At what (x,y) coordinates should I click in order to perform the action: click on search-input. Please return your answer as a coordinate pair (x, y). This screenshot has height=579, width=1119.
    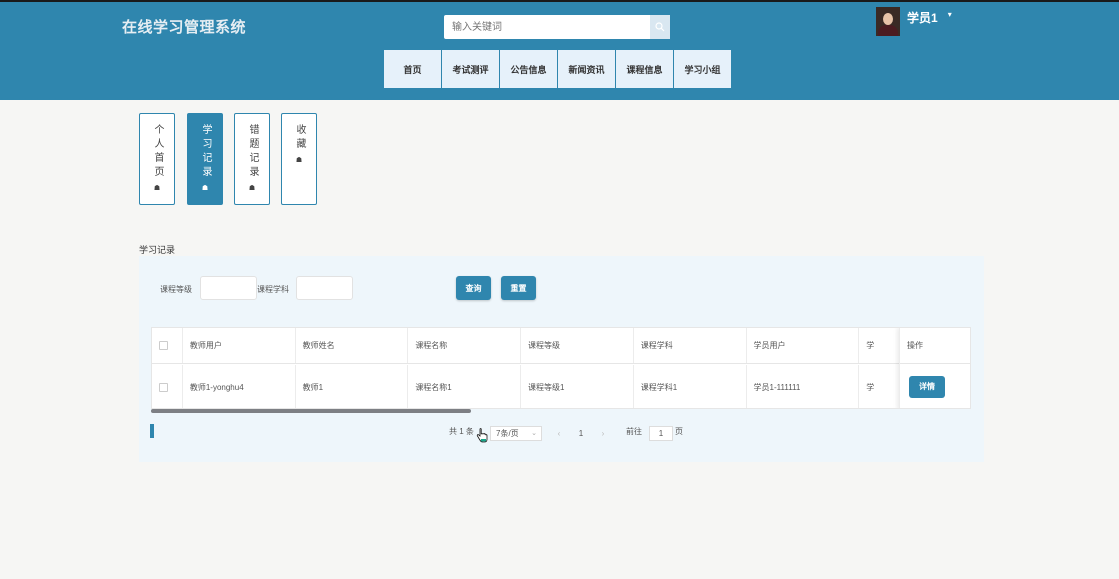
    Looking at the image, I should click on (547, 27).